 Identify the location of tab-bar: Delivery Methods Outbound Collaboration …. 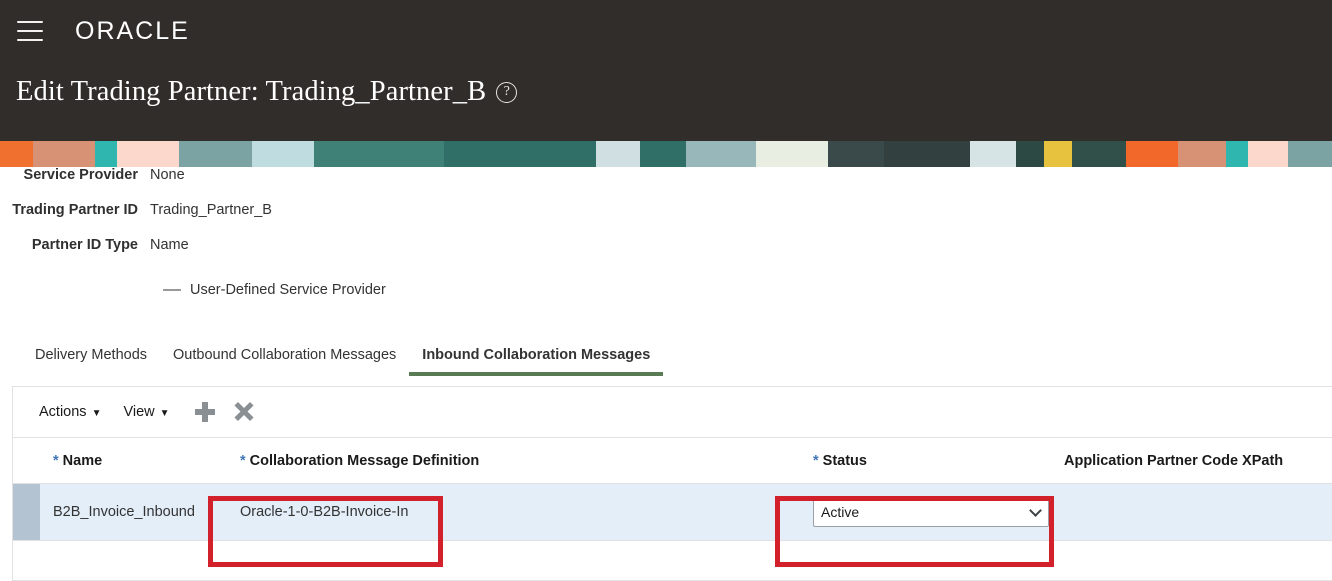
(666, 363).